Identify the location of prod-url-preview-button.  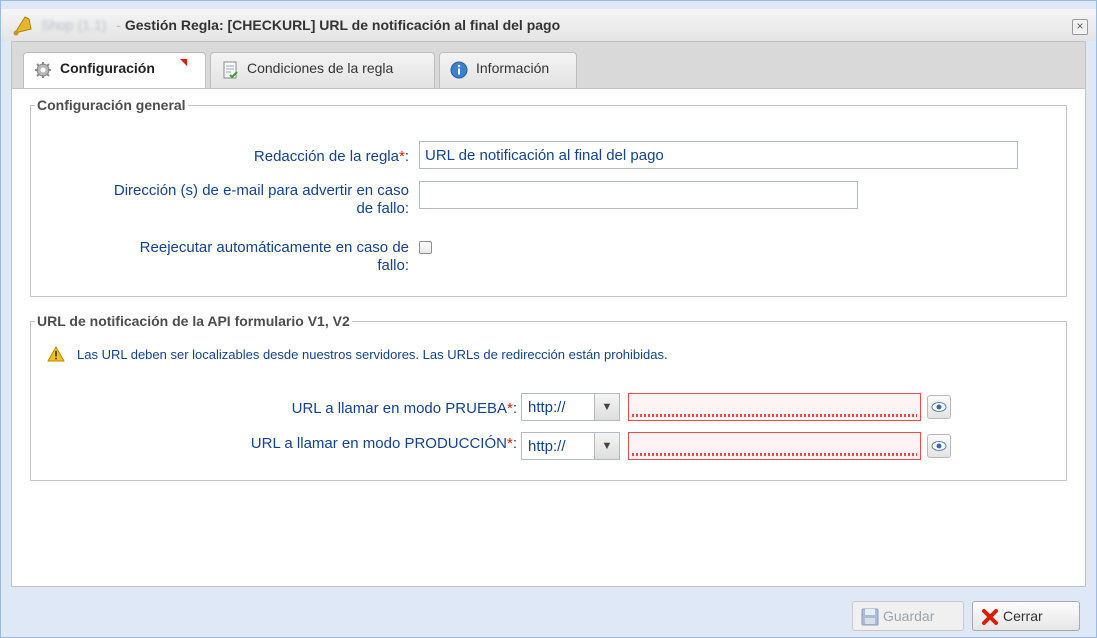
(939, 446).